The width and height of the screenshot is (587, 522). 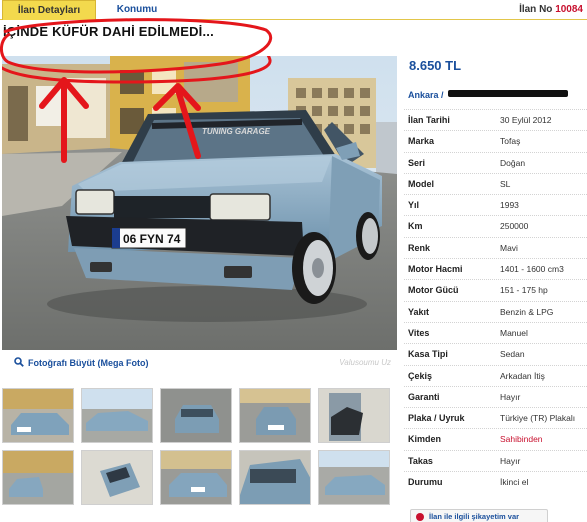 What do you see at coordinates (236, 131) in the screenshot?
I see `windshield-sticker-text: TUNING GARAGE` at bounding box center [236, 131].